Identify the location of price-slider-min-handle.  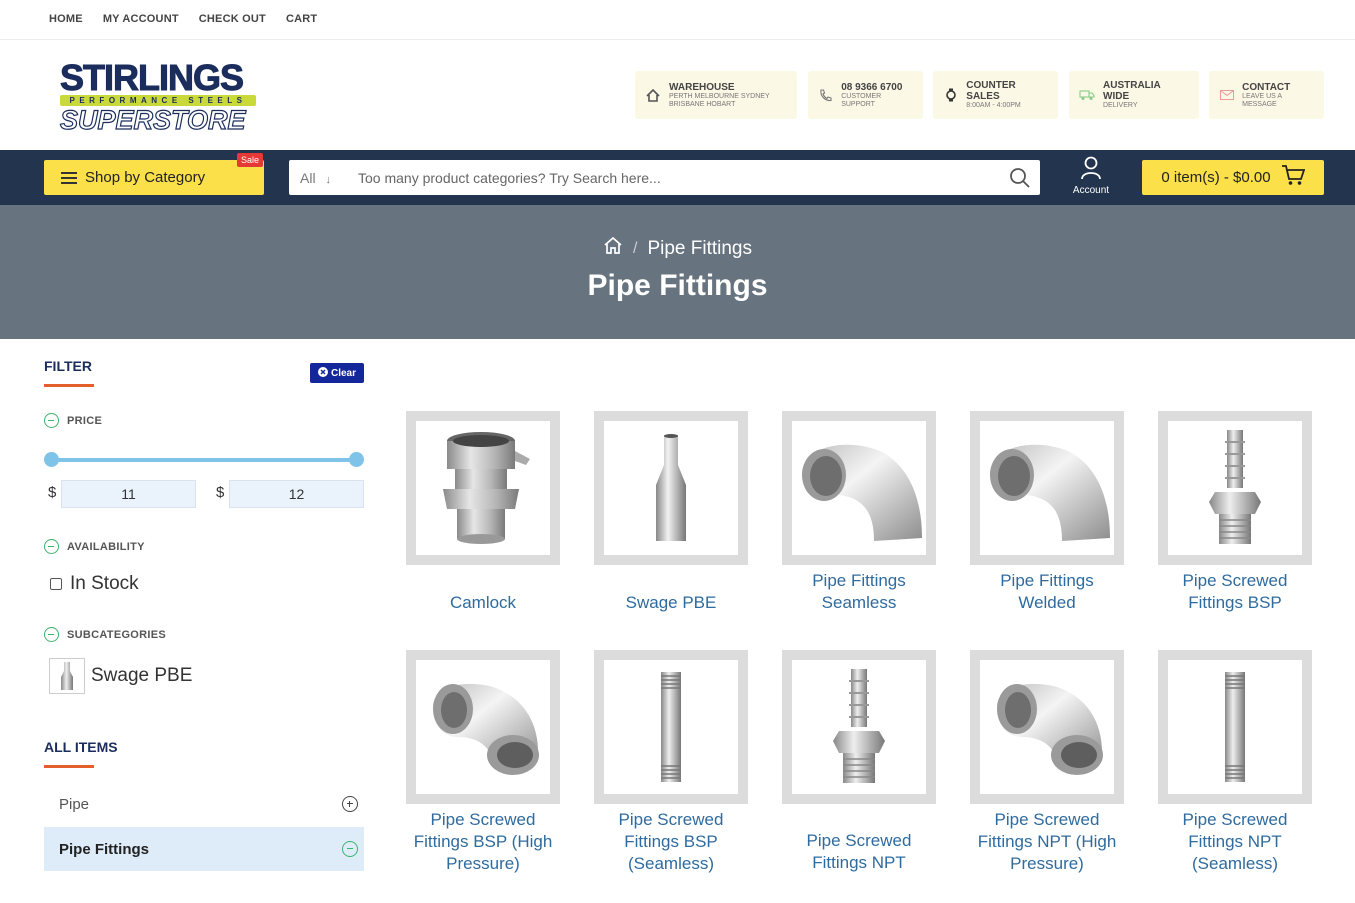
(51, 459).